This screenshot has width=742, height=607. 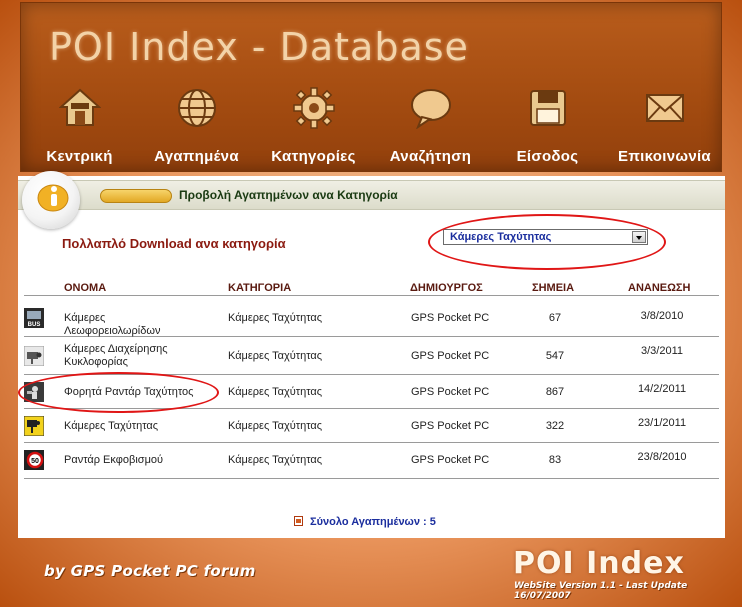 What do you see at coordinates (313, 108) in the screenshot?
I see `gear-icon` at bounding box center [313, 108].